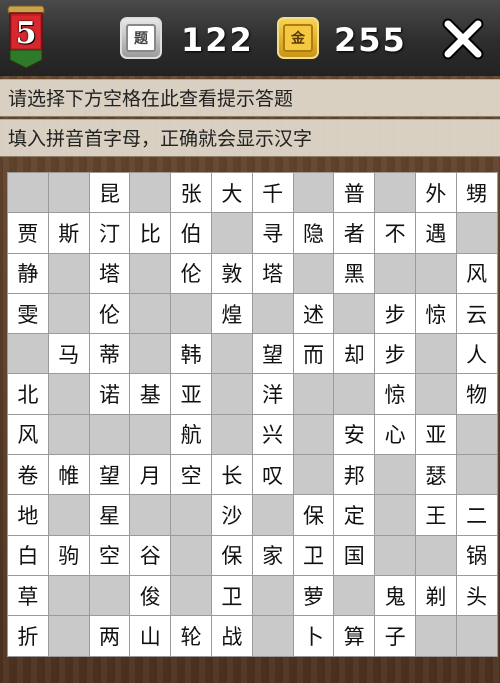 The image size is (500, 683). What do you see at coordinates (231, 192) in the screenshot?
I see `grid-cell: 大` at bounding box center [231, 192].